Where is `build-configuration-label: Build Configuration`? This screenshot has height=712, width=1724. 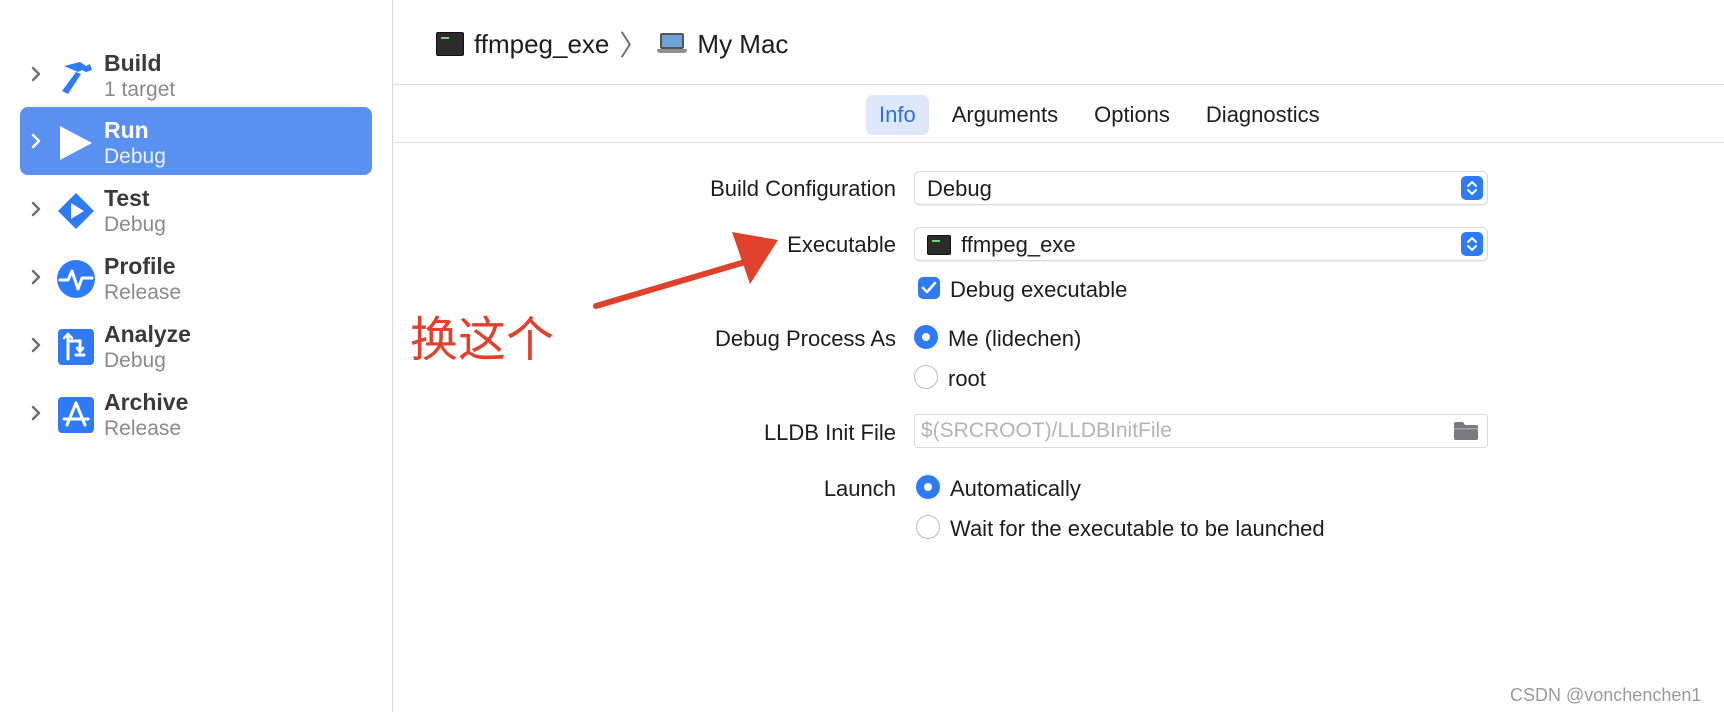
build-configuration-label: Build Configuration is located at coordinates (803, 188).